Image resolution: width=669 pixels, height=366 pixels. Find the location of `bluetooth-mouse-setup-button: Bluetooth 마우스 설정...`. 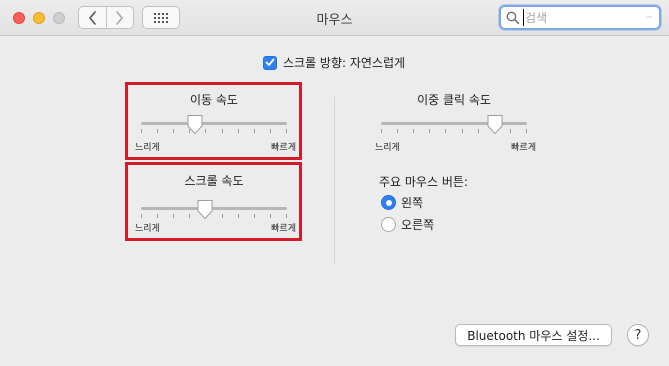

bluetooth-mouse-setup-button: Bluetooth 마우스 설정... is located at coordinates (533, 335).